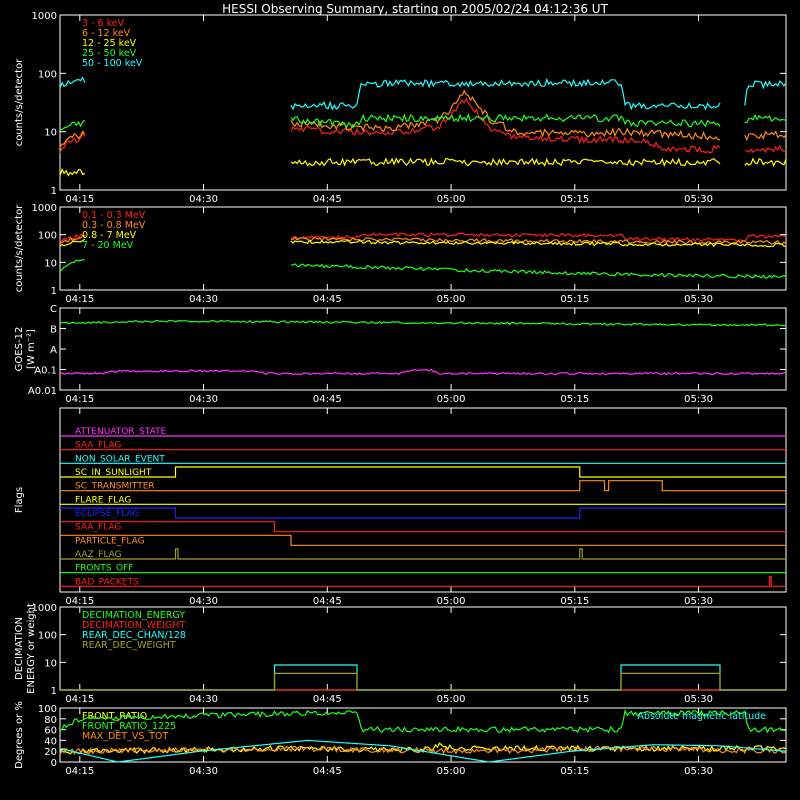 The width and height of the screenshot is (800, 800). Describe the element at coordinates (19, 500) in the screenshot. I see `y-axis-label: Flags` at that location.